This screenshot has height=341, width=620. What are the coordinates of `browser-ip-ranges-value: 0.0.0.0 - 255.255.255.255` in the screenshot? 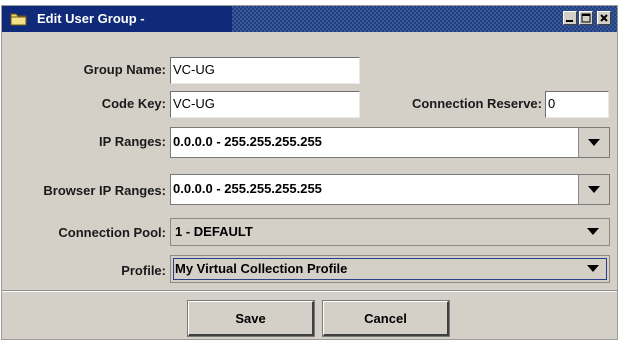 It's located at (247, 188).